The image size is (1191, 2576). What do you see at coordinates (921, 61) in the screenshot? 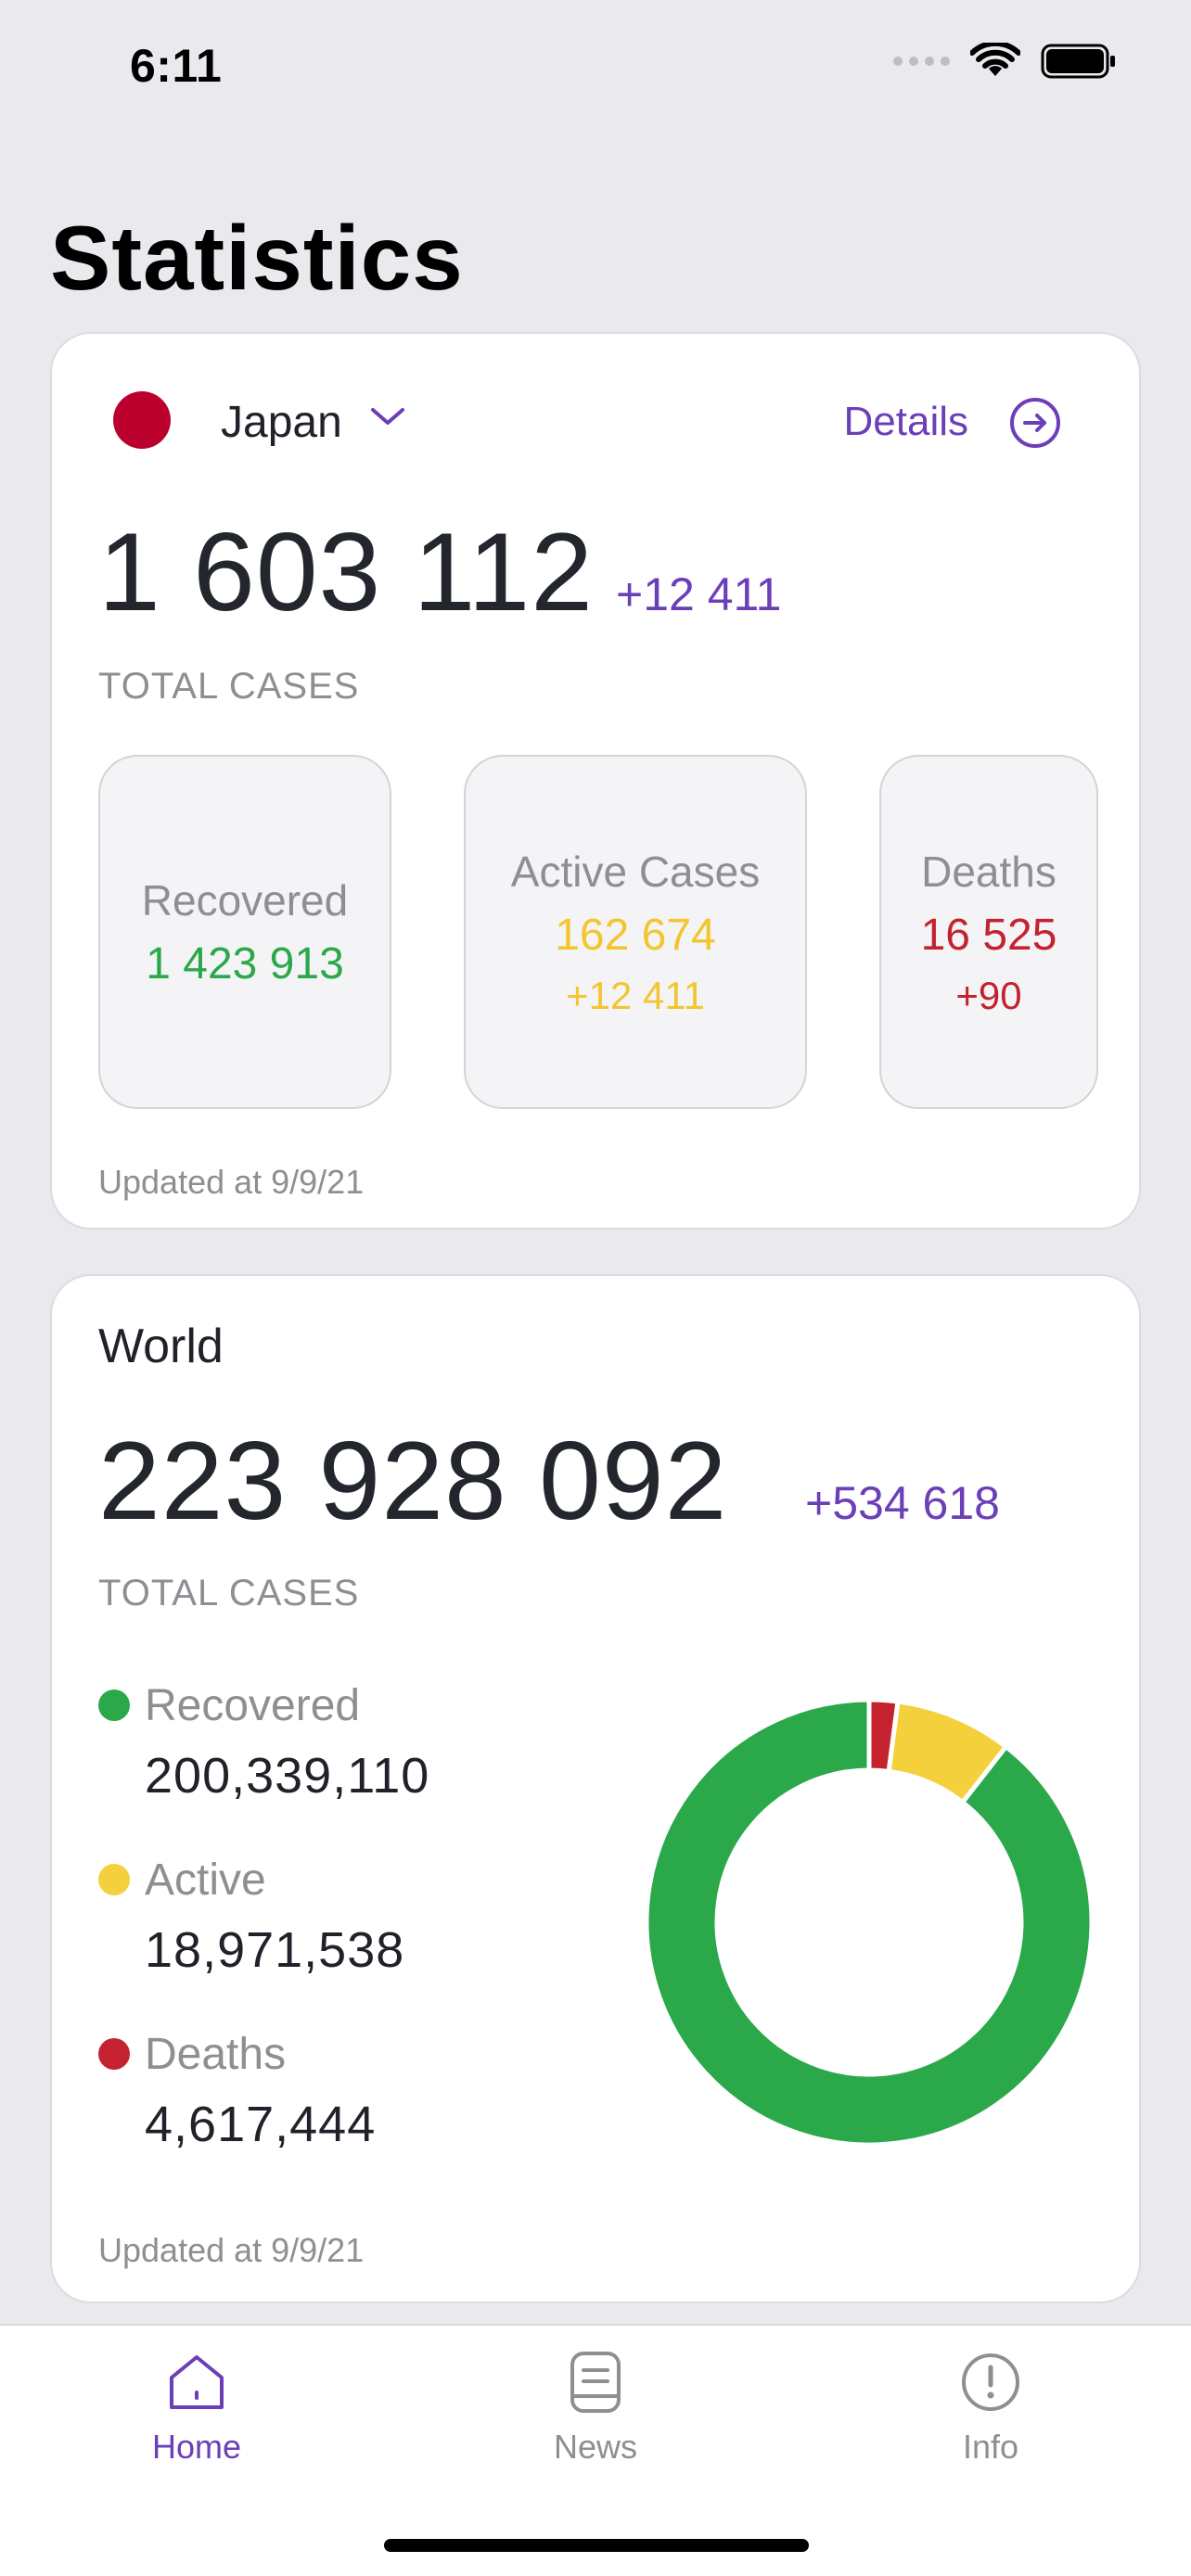
I see `cellular-signal-icon` at bounding box center [921, 61].